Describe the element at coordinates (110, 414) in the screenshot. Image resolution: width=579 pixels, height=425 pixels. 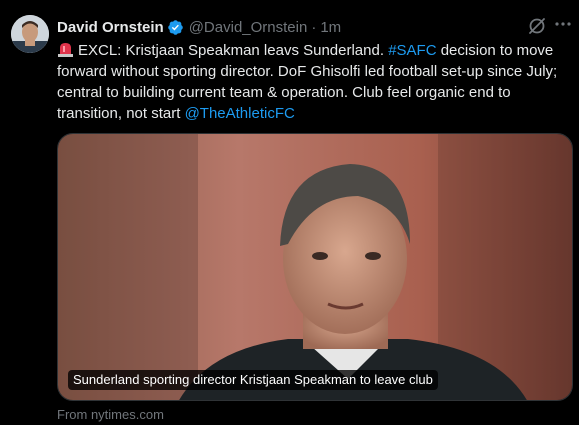
I see `card-source: From nytimes.com` at that location.